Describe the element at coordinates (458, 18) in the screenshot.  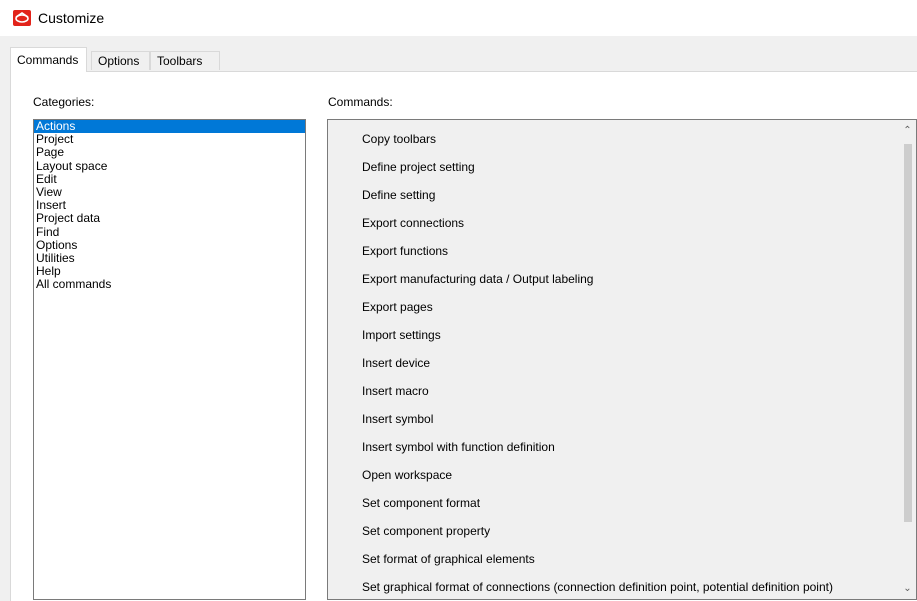
I see `title-bar: Customize` at that location.